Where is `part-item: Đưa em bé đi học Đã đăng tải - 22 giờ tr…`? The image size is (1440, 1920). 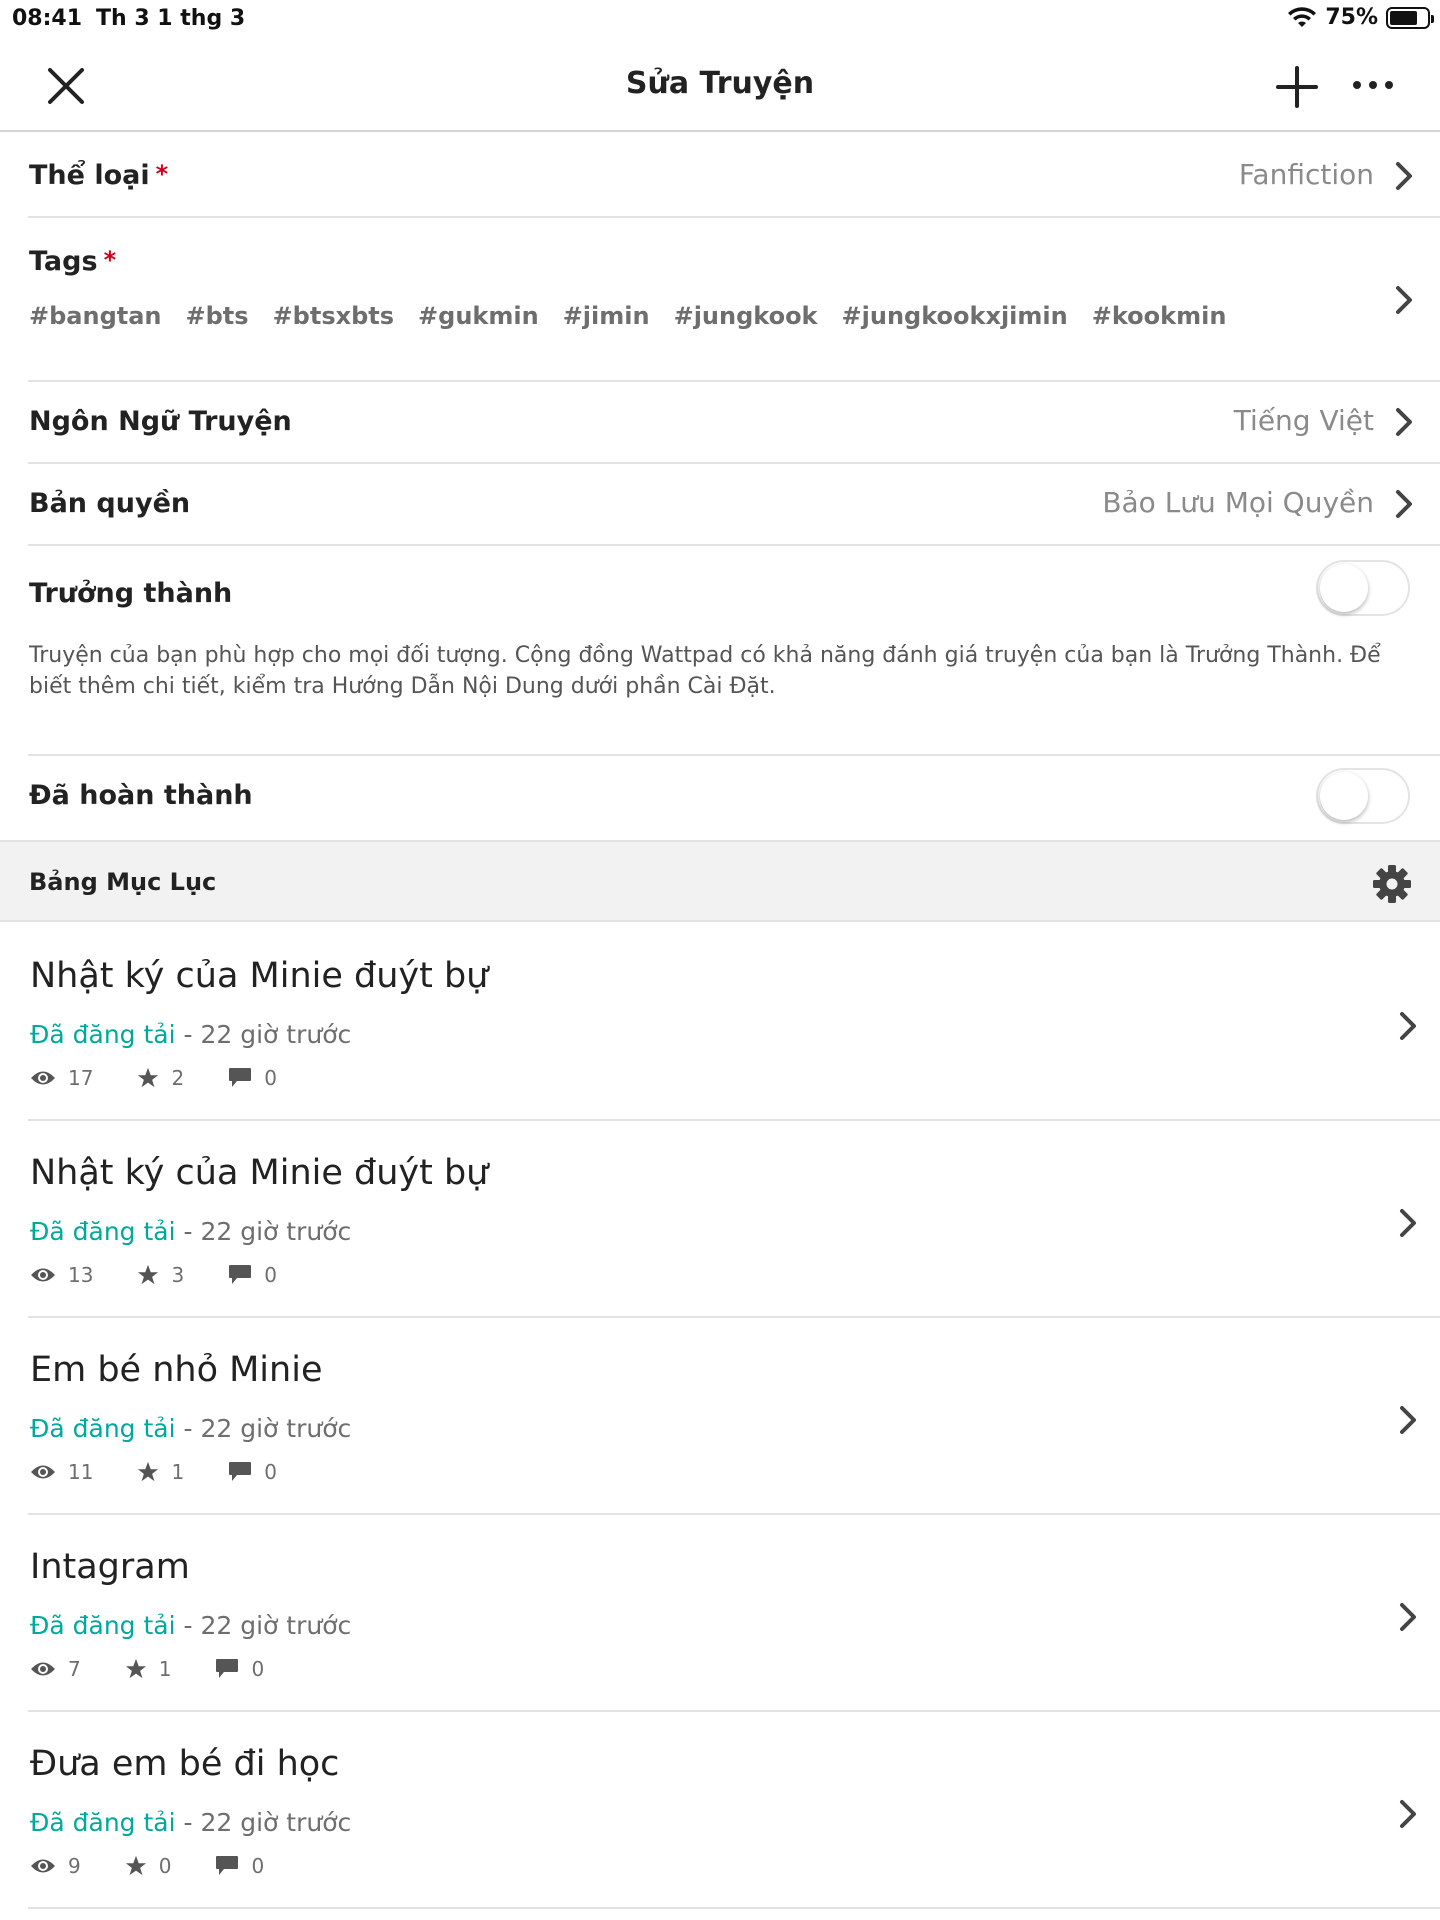
part-item: Đưa em bé đi học Đã đăng tải - 22 giờ tr… is located at coordinates (734, 1810).